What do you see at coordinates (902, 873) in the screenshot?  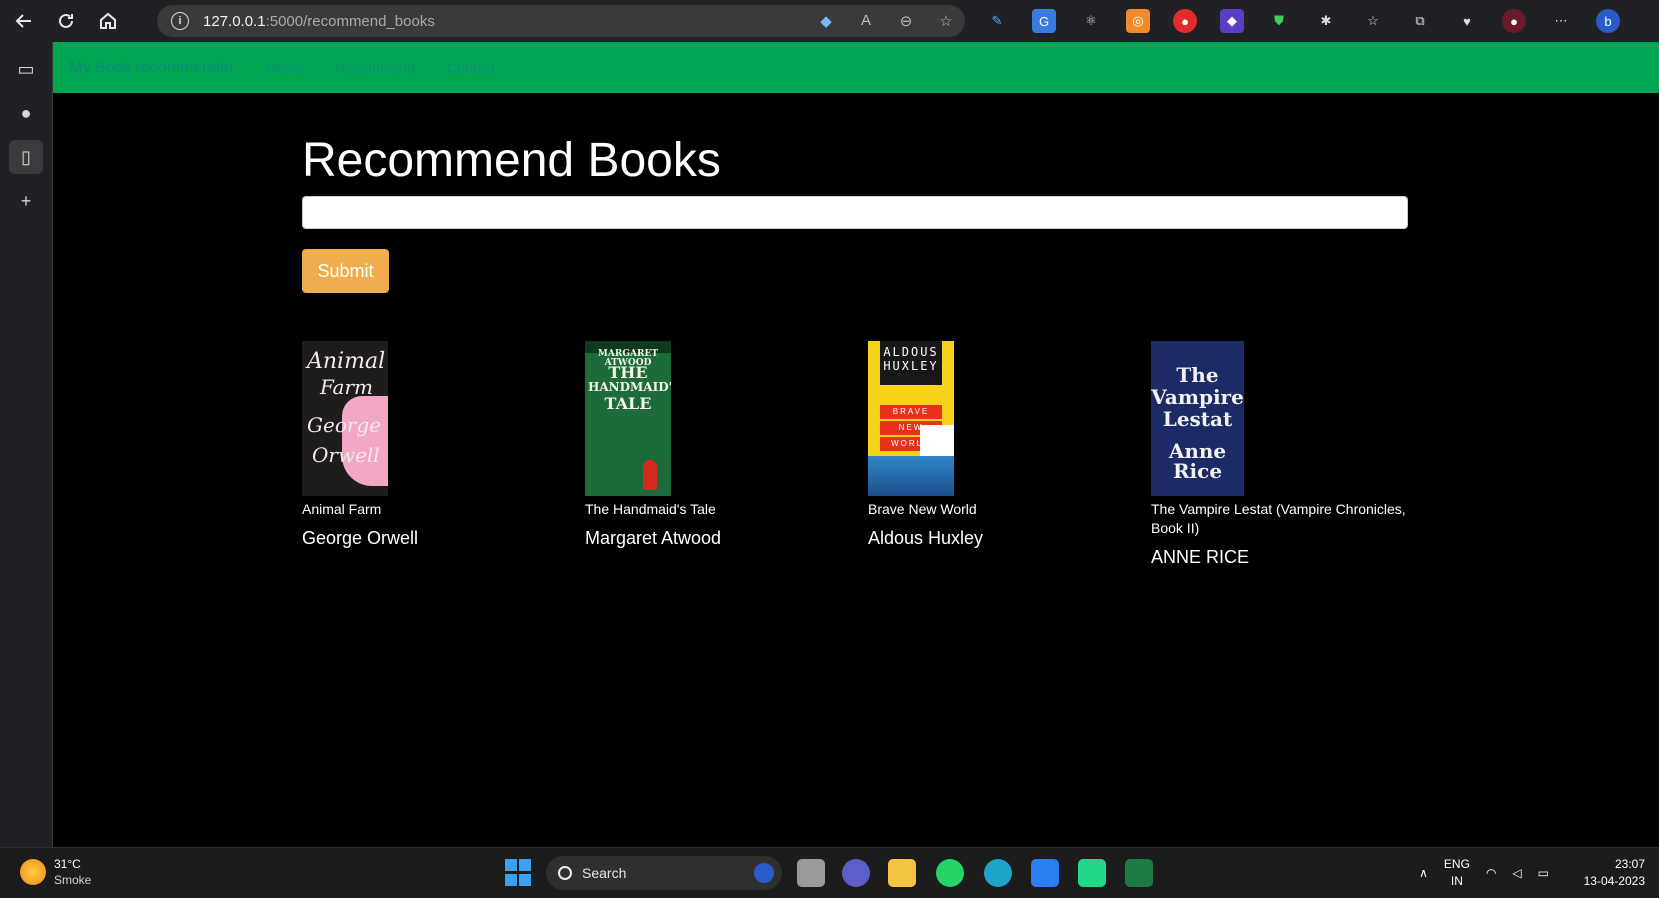 I see `file-explorer-icon` at bounding box center [902, 873].